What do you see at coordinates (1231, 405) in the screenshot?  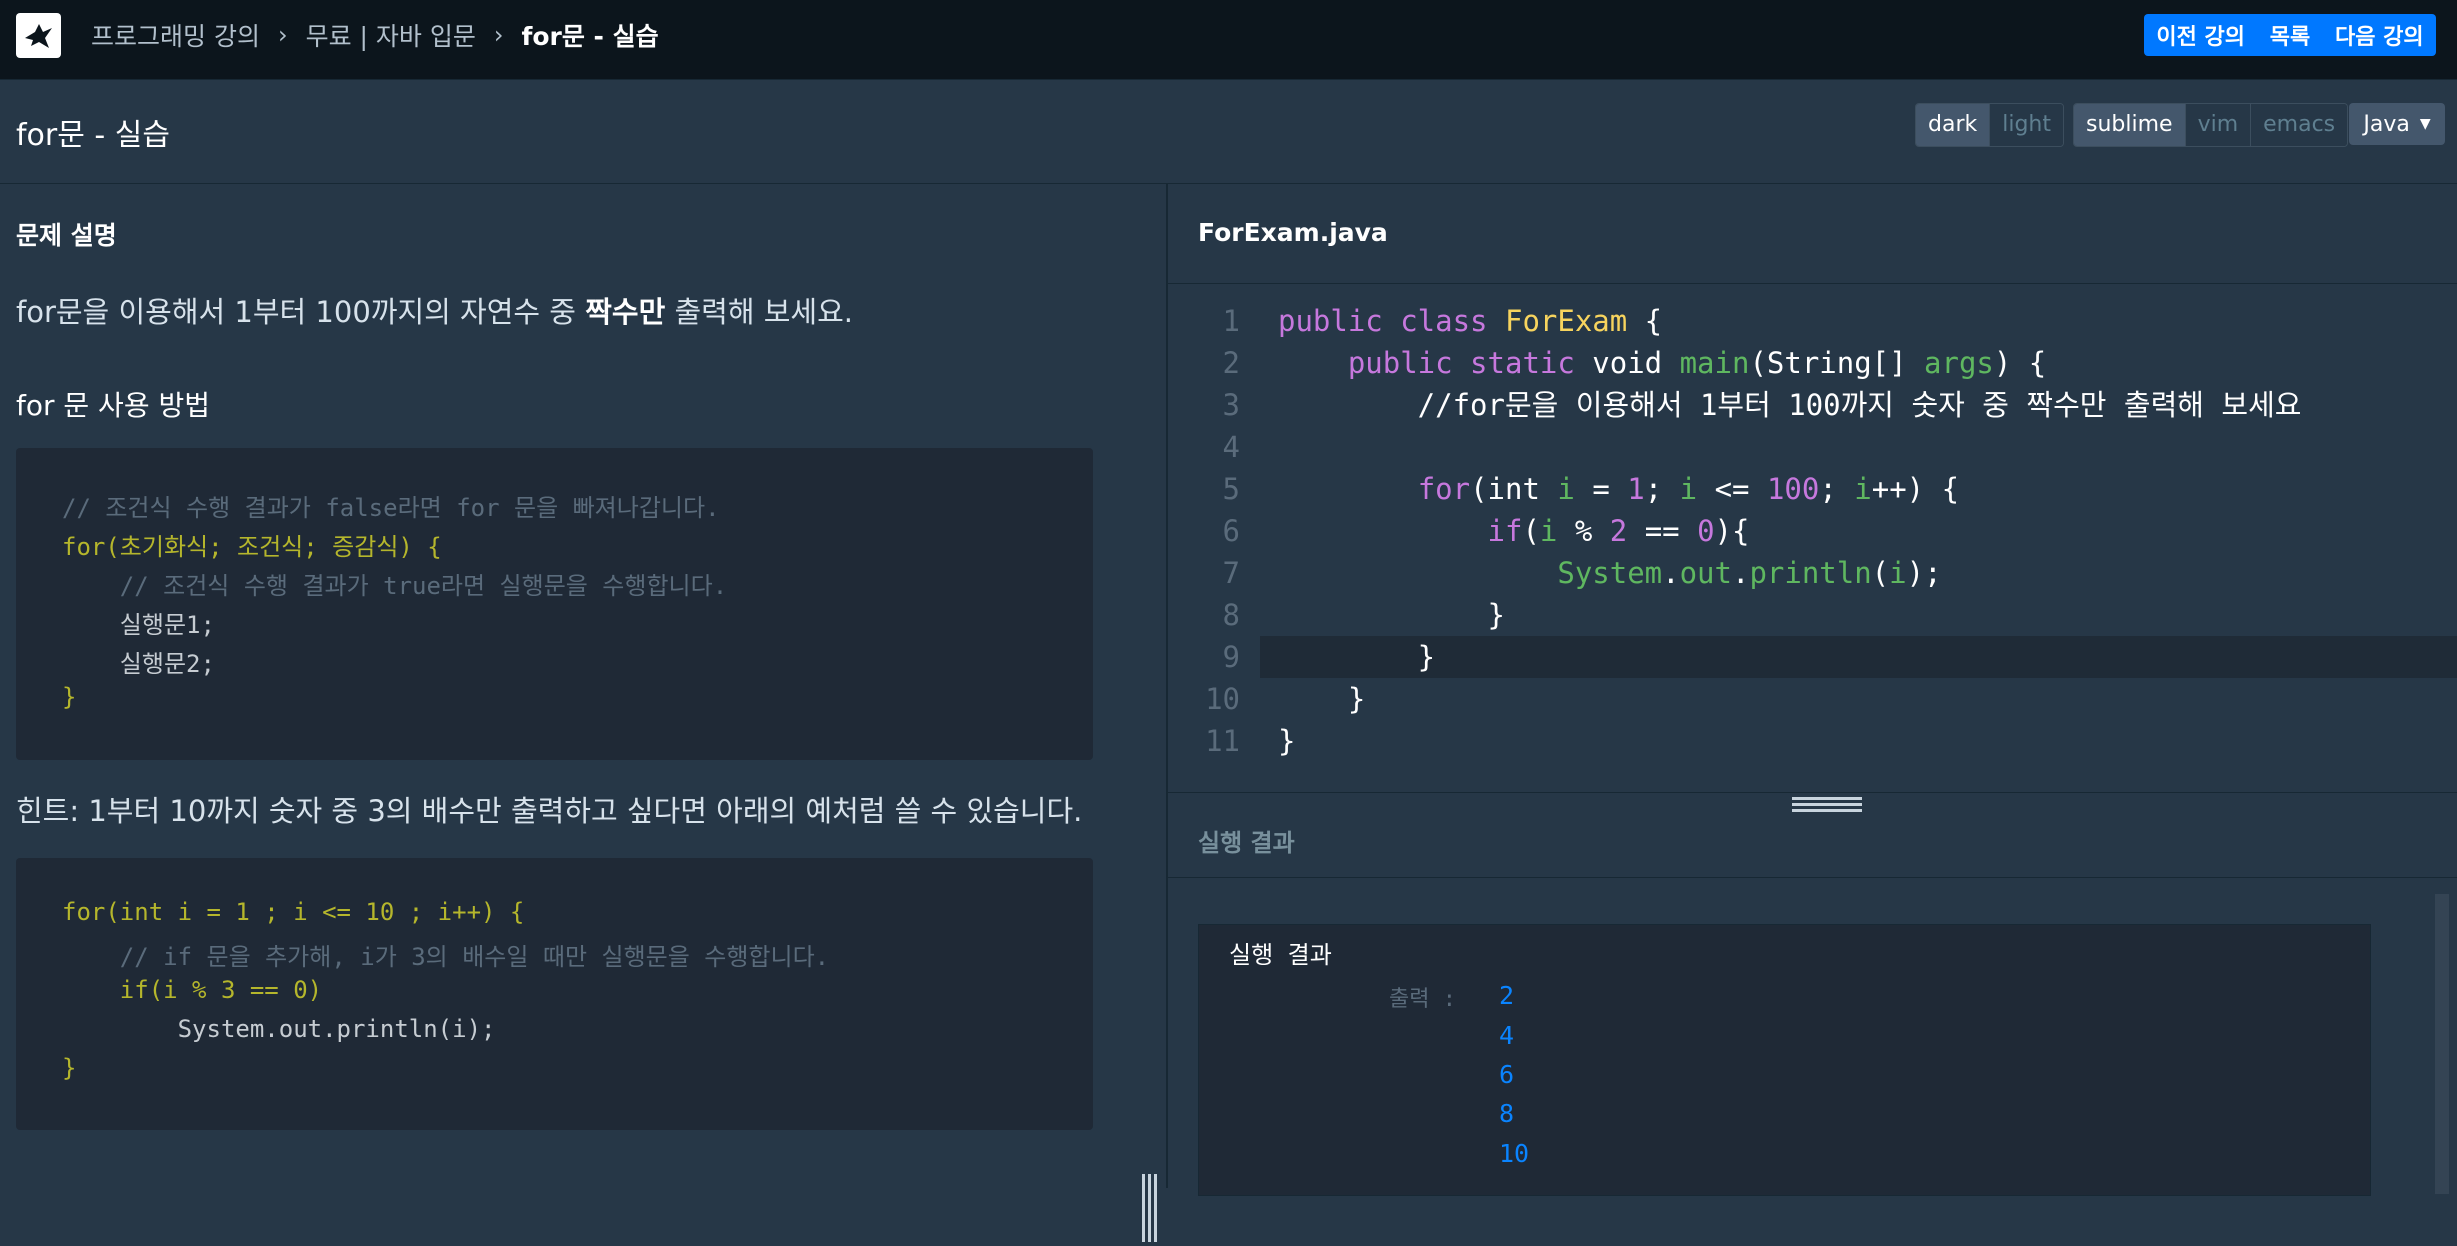 I see `line-number: 3` at bounding box center [1231, 405].